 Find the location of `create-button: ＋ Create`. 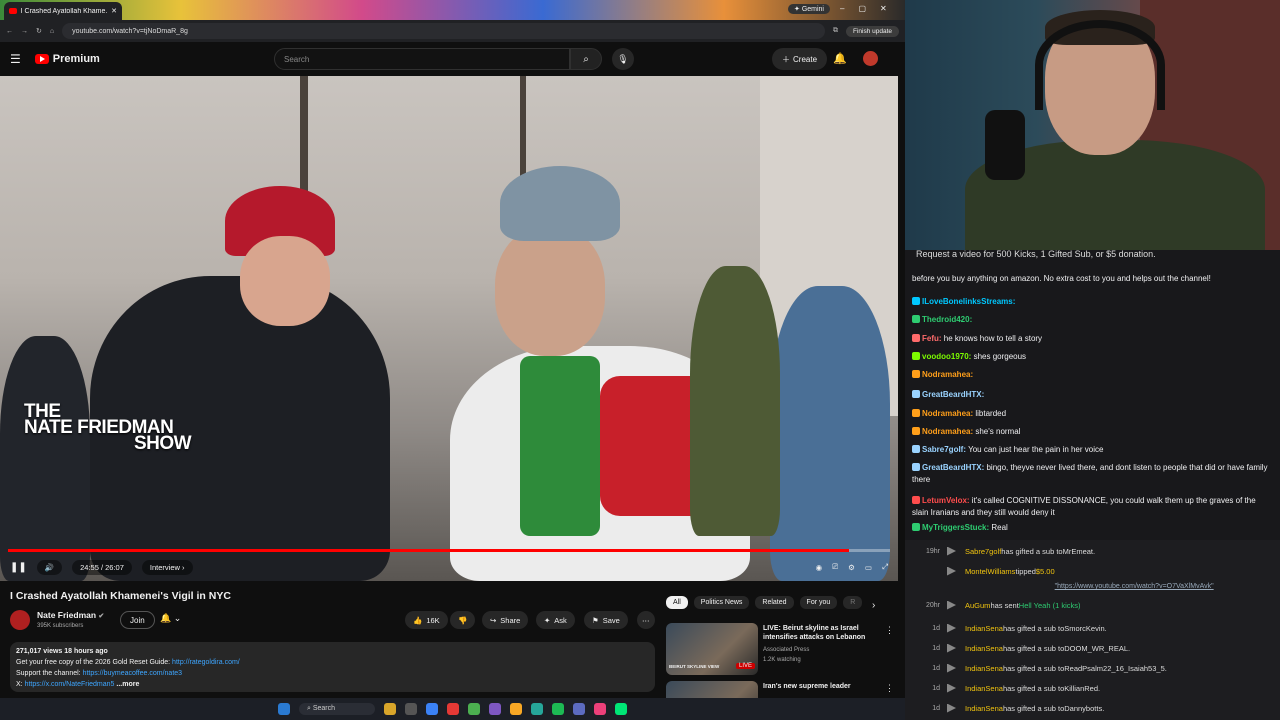

create-button: ＋ Create is located at coordinates (800, 59).